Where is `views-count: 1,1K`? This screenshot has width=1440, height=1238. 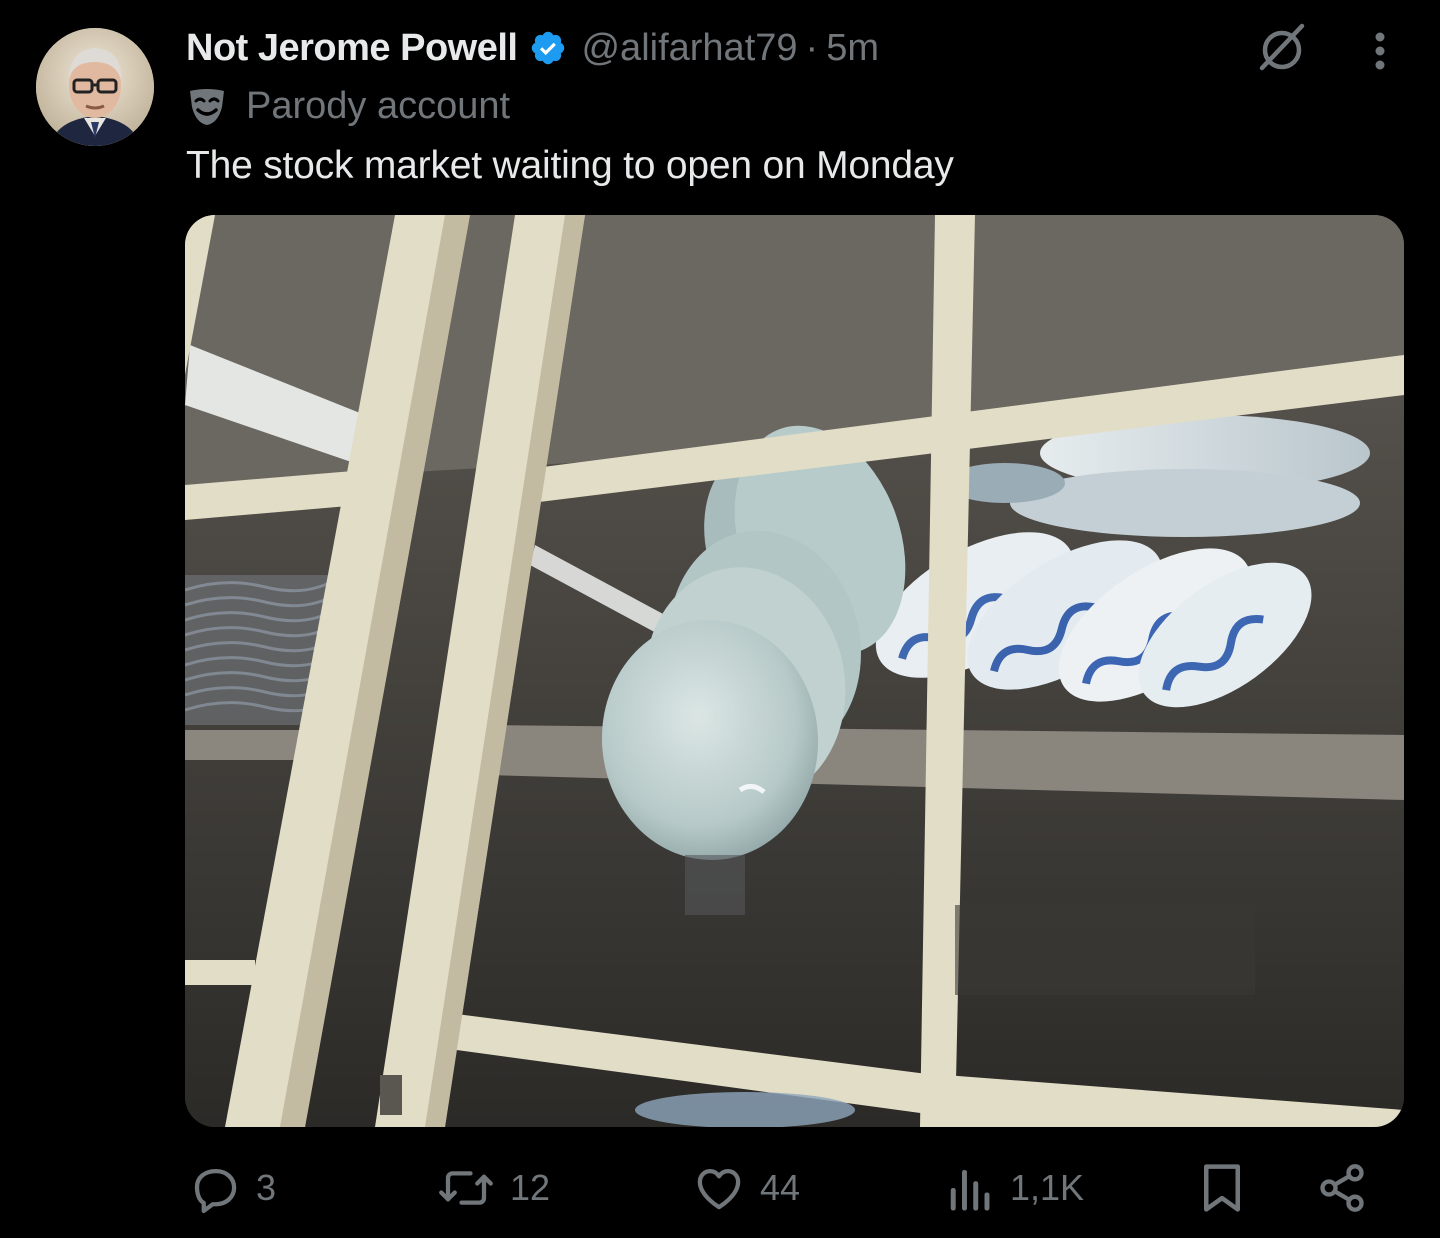 views-count: 1,1K is located at coordinates (1047, 1187).